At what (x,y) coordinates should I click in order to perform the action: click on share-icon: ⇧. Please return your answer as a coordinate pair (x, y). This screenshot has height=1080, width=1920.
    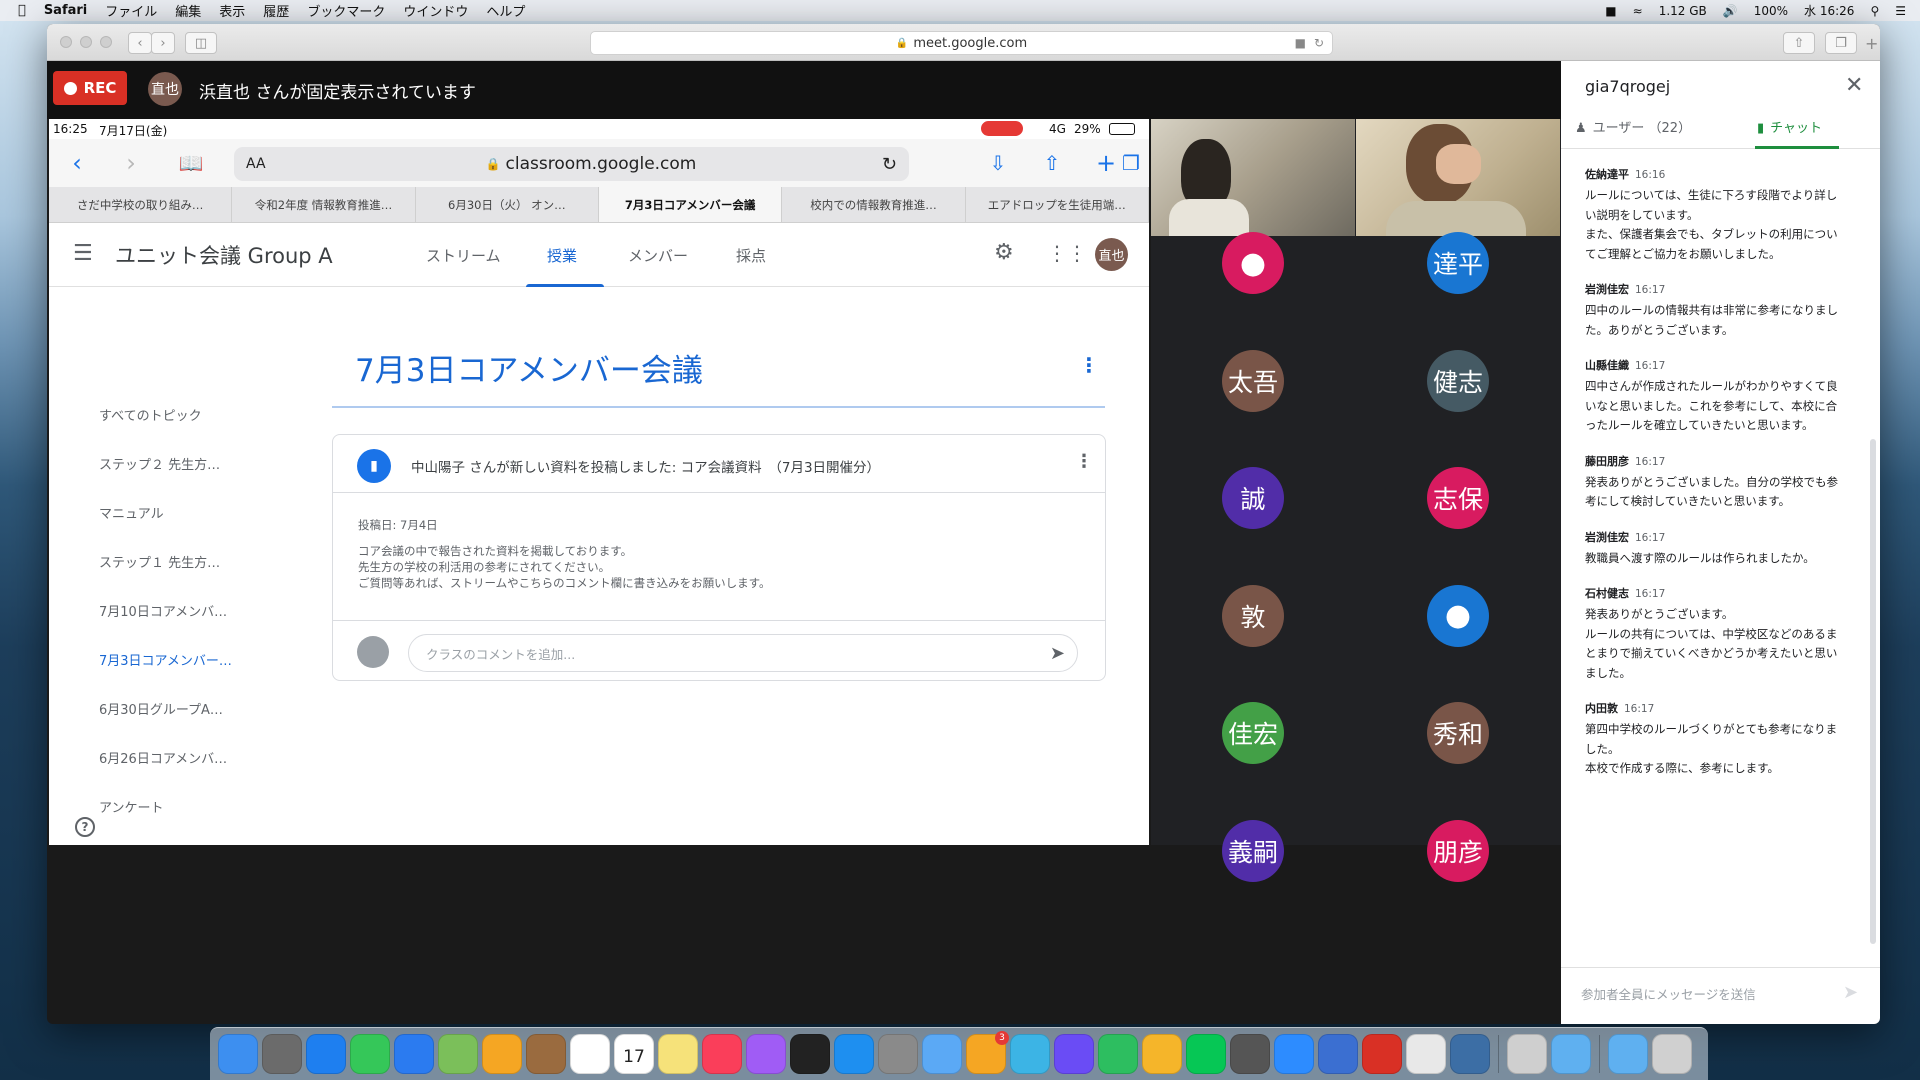
    Looking at the image, I should click on (1052, 163).